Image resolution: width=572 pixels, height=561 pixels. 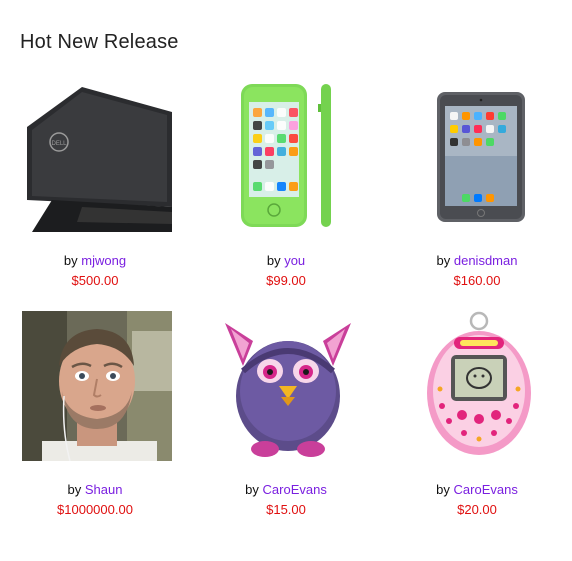 I want to click on person-photo, so click(x=97, y=386).